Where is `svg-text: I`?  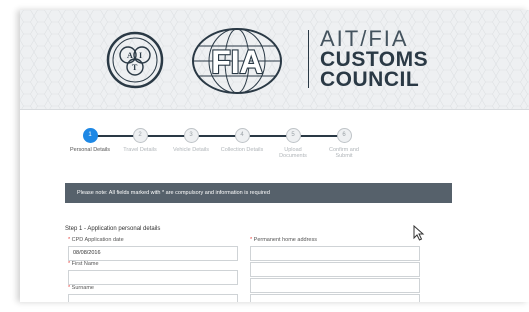 svg-text: I is located at coordinates (140, 55).